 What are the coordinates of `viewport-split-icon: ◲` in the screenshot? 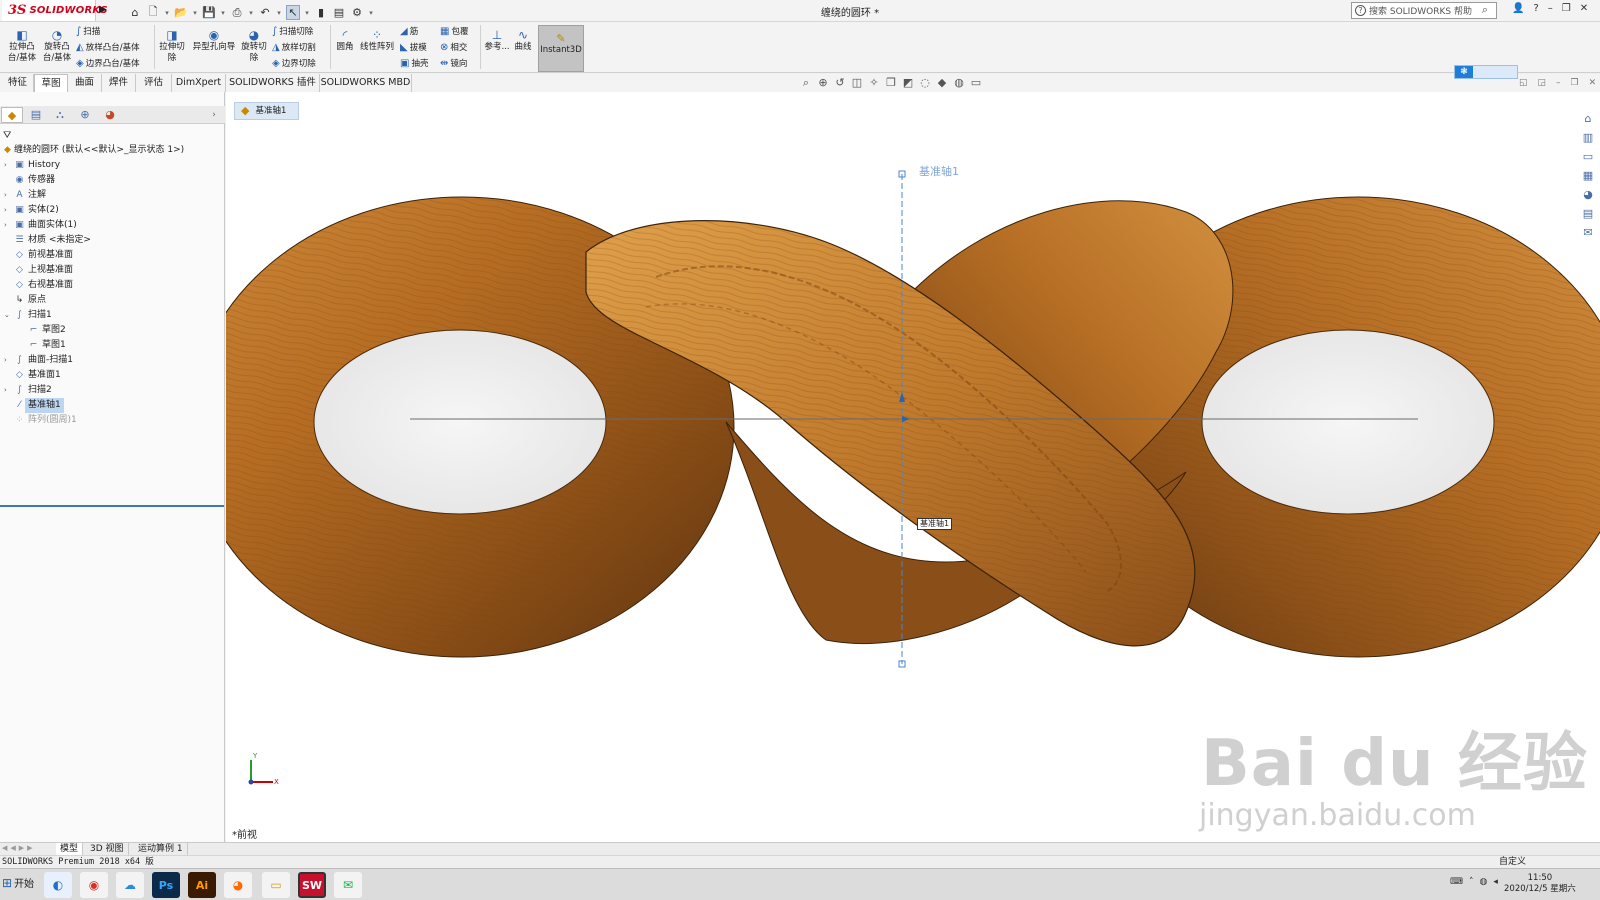 It's located at (1542, 83).